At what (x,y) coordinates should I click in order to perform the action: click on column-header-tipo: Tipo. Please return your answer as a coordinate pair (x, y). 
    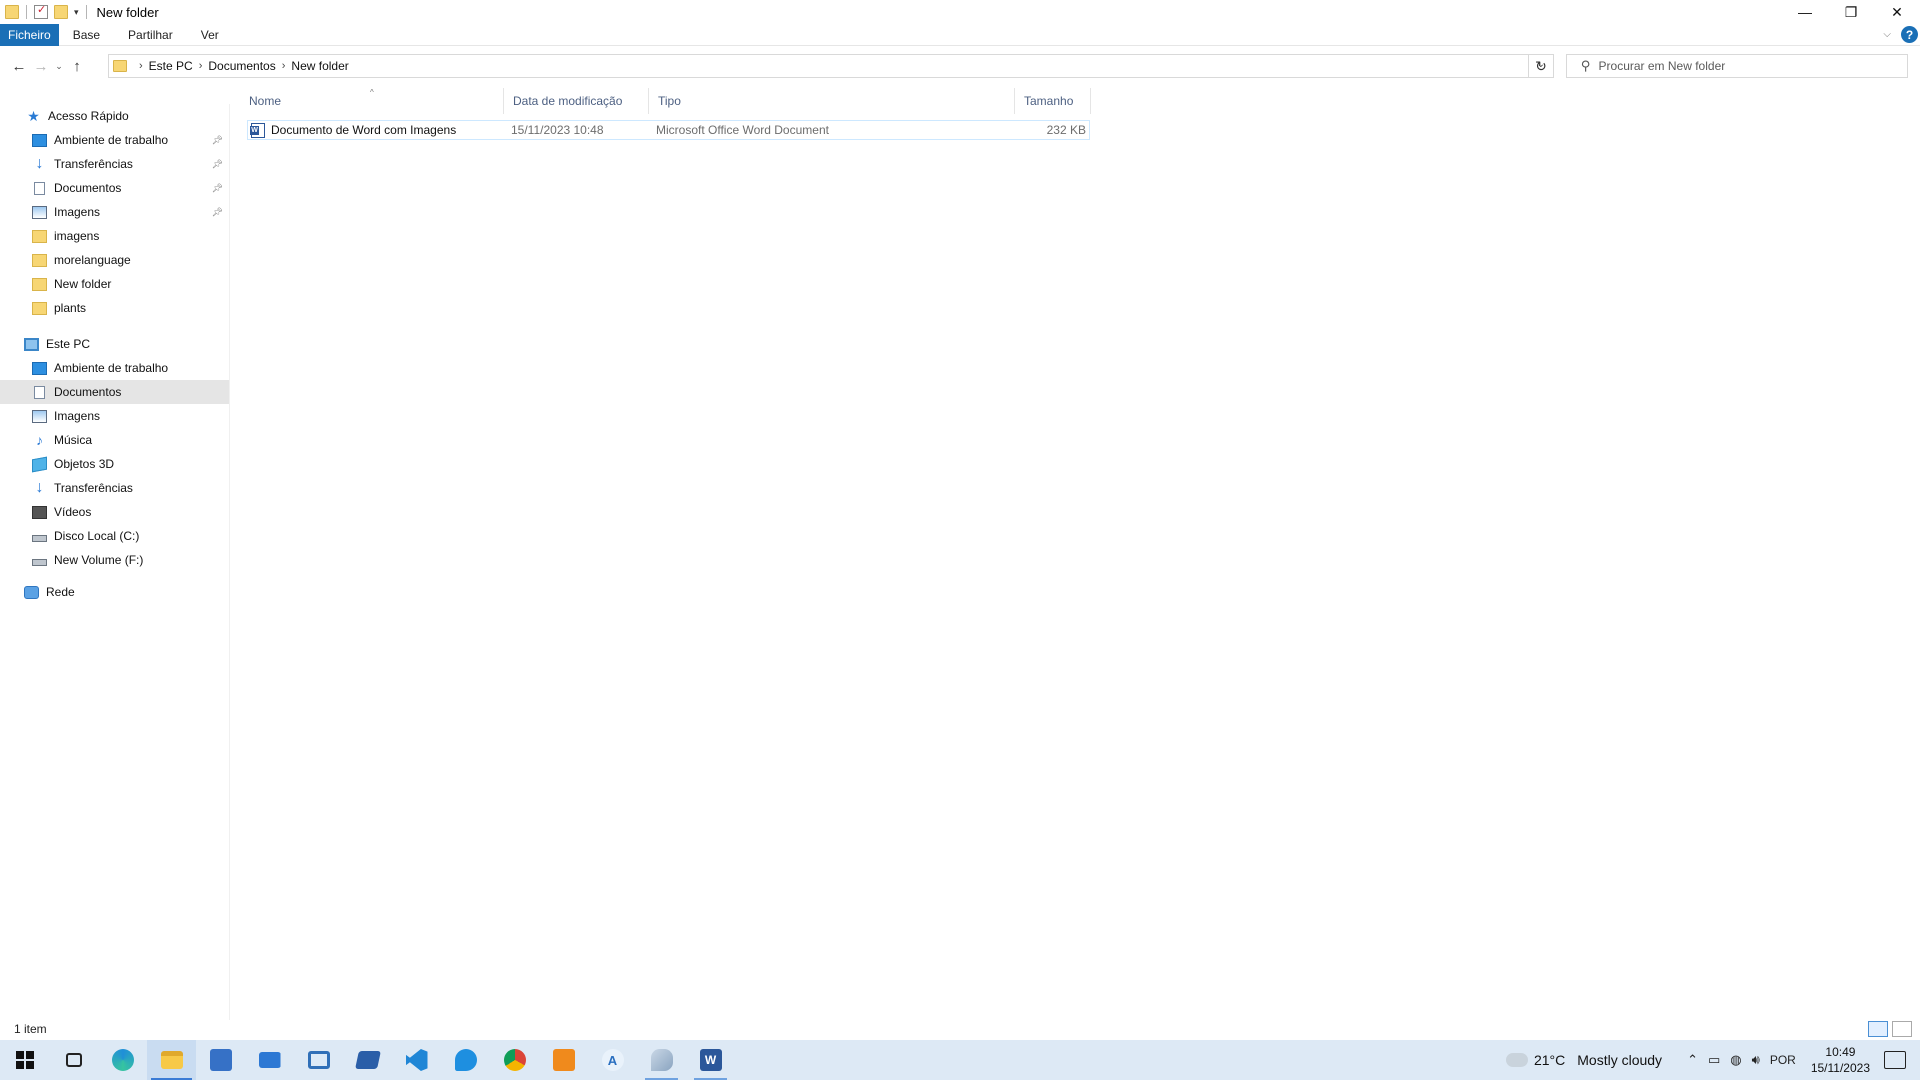
    Looking at the image, I should click on (832, 101).